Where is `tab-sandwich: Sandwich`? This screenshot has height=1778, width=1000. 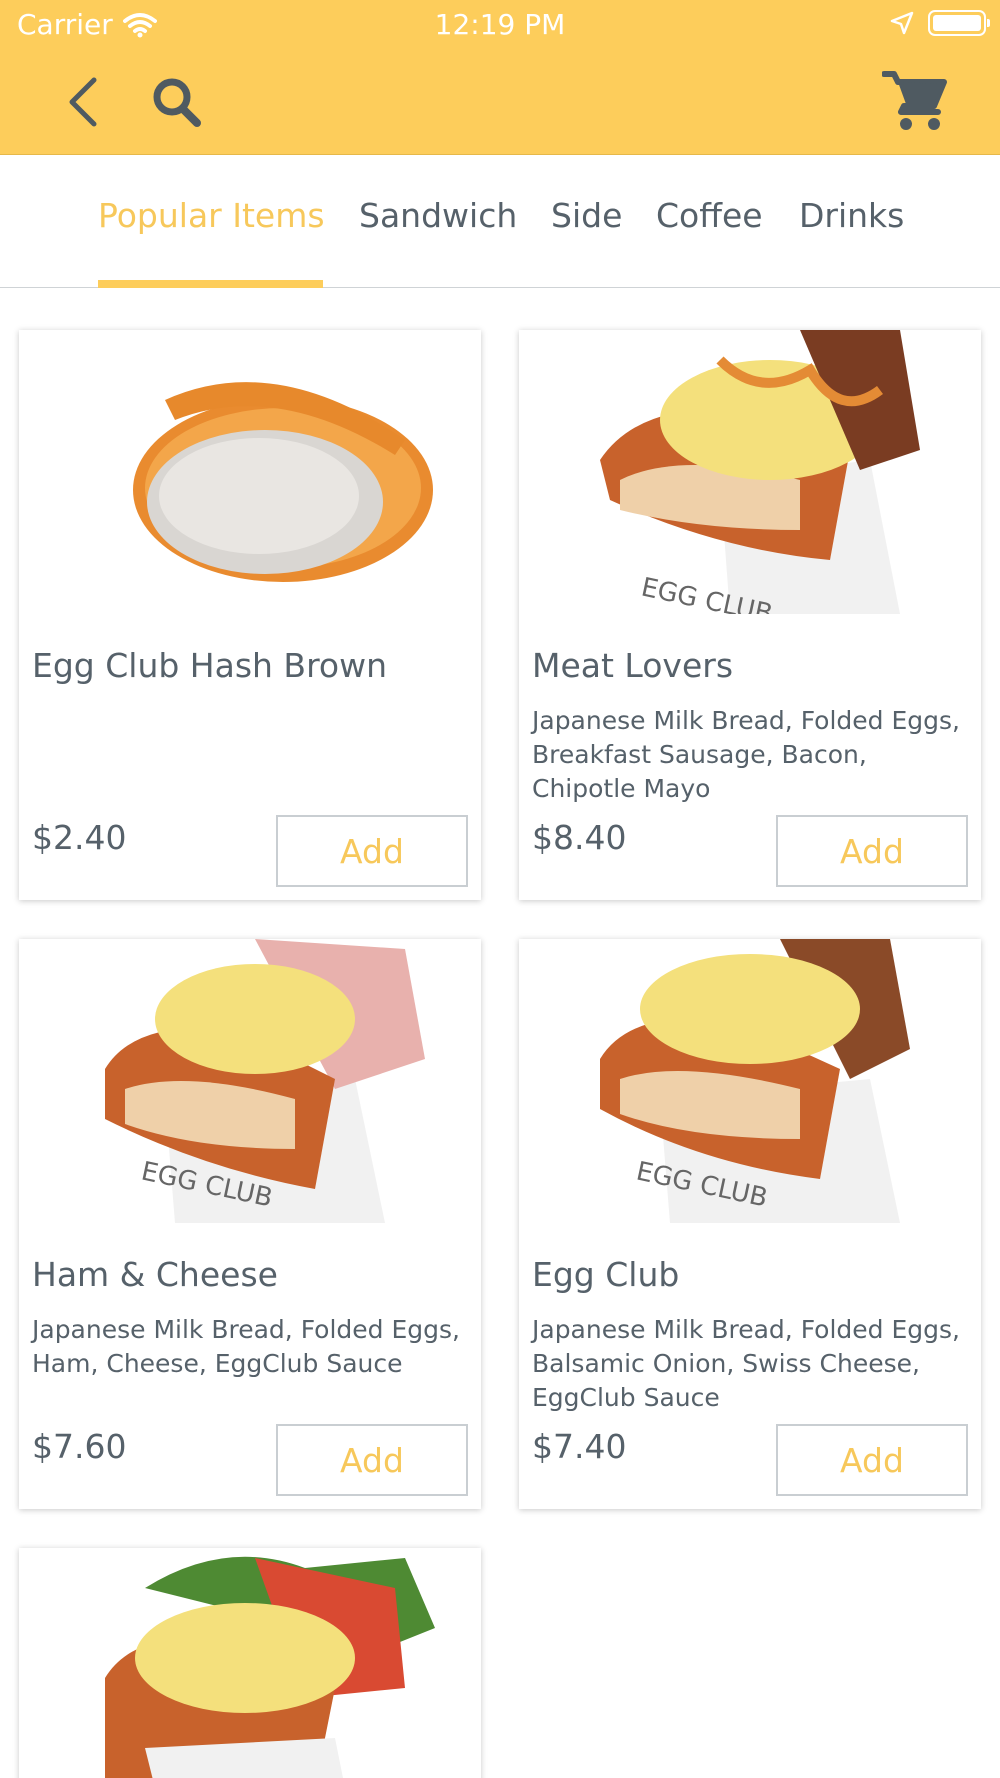
tab-sandwich: Sandwich is located at coordinates (438, 215).